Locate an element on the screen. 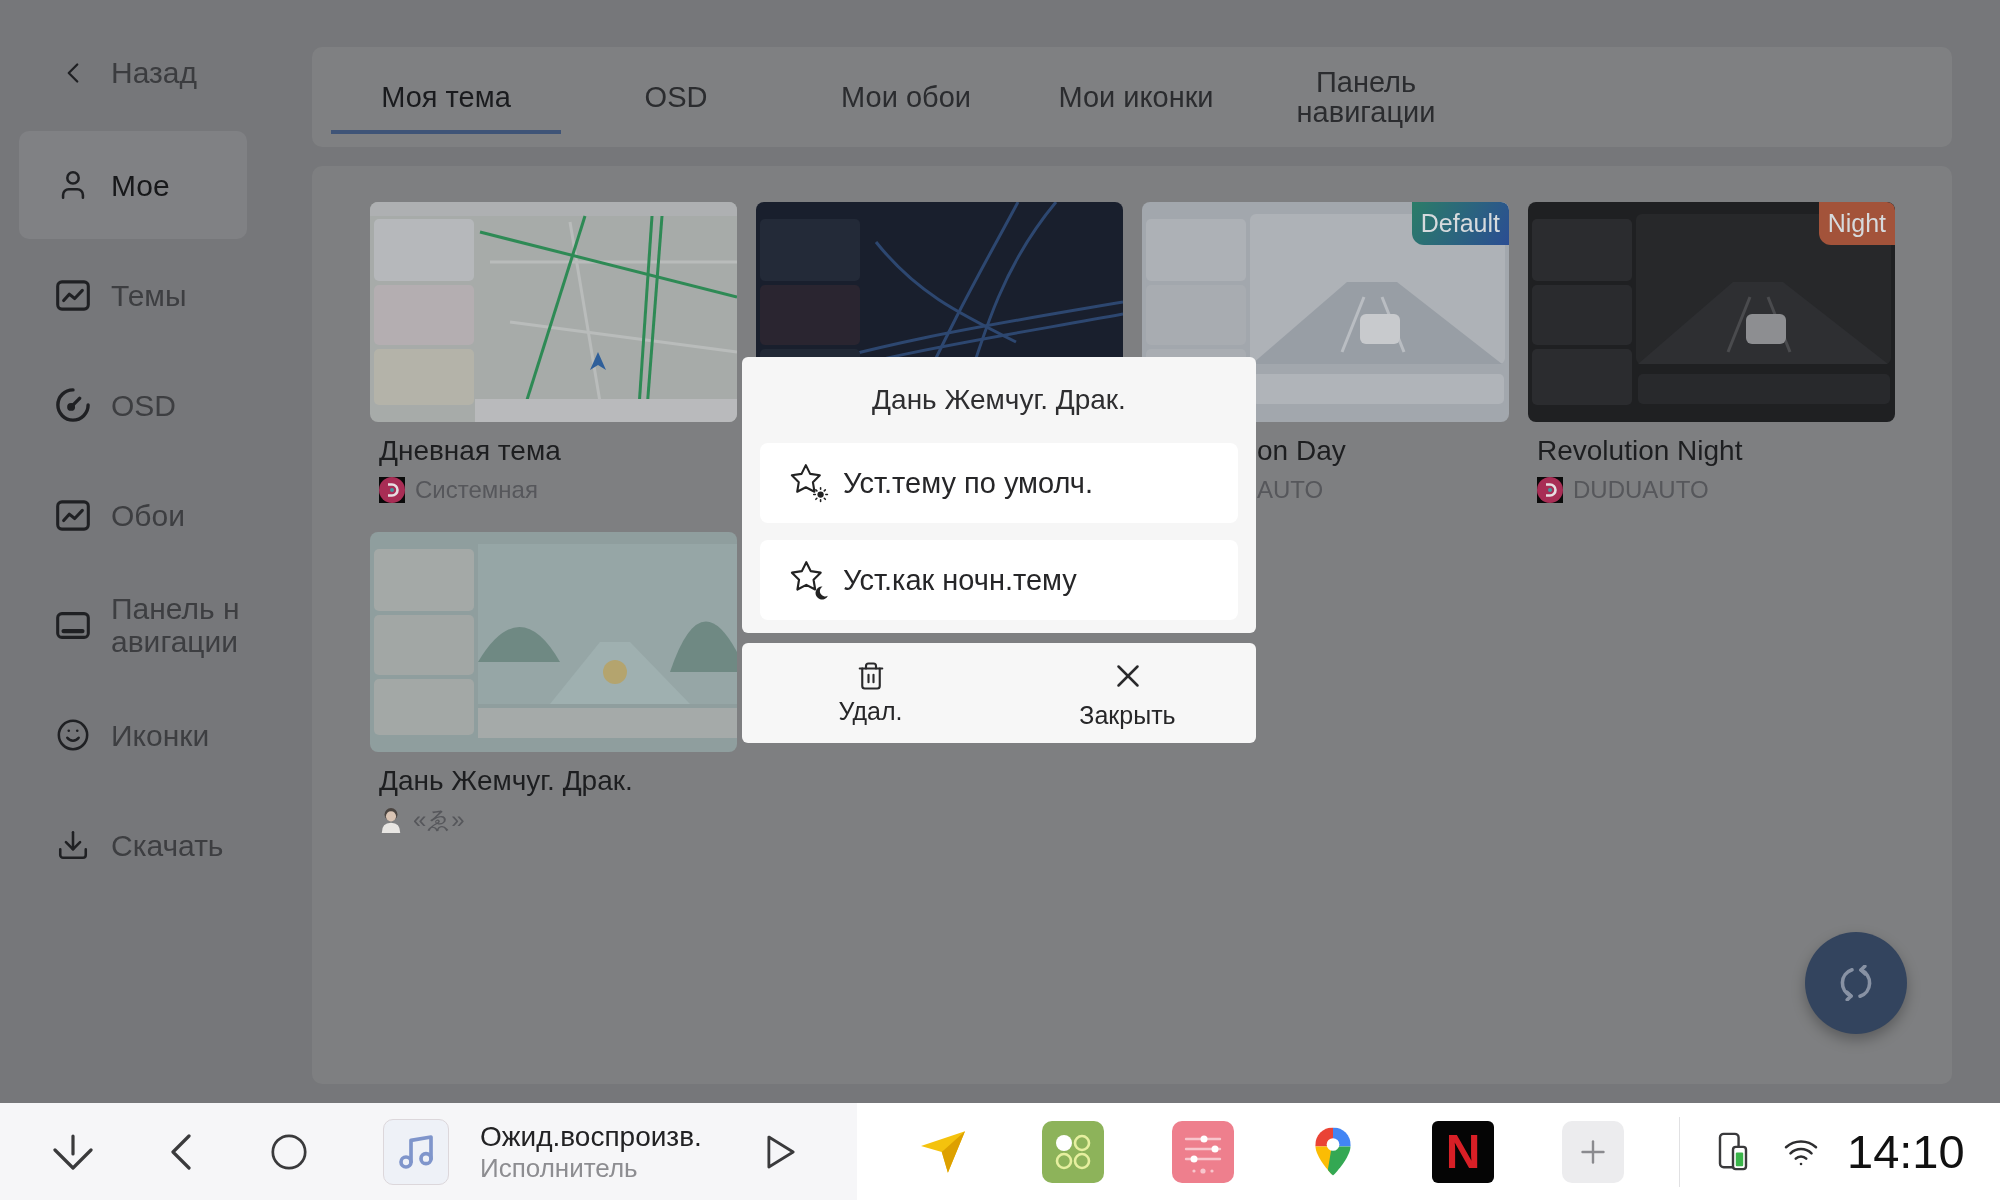 Image resolution: width=2000 pixels, height=1200 pixels. play-icon is located at coordinates (781, 1151).